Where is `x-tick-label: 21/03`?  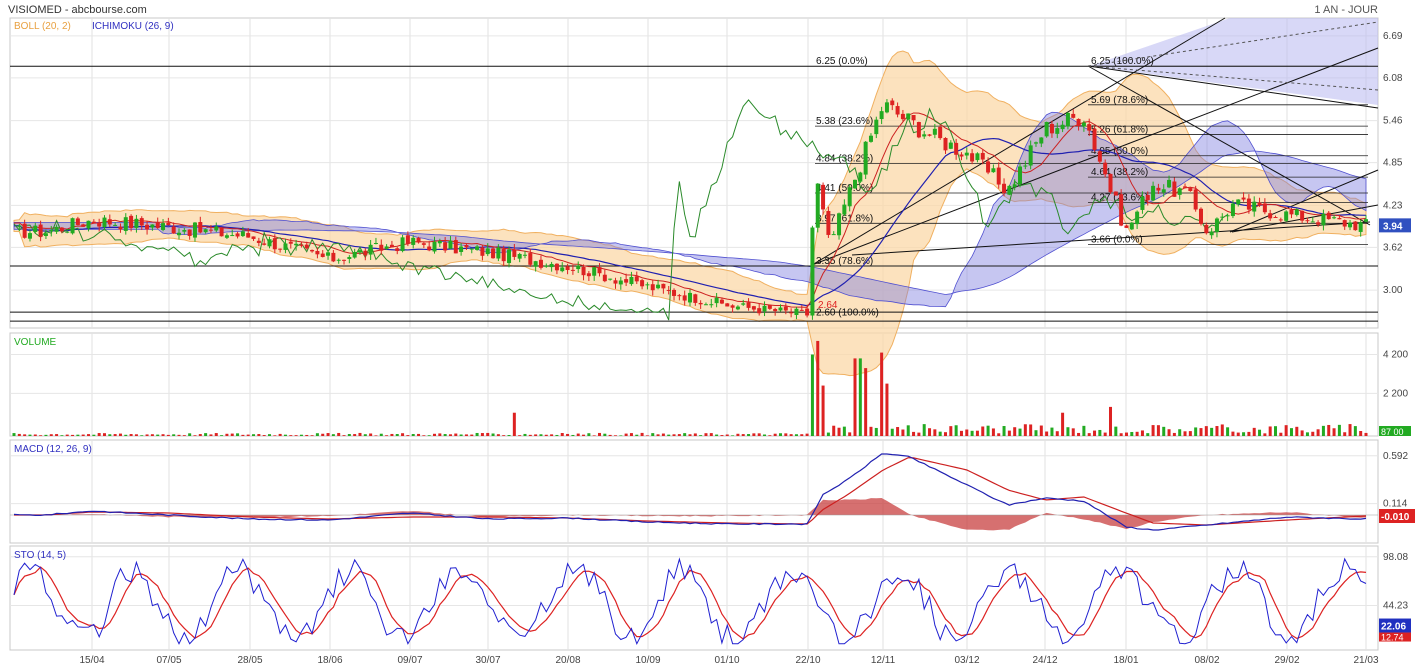
x-tick-label: 21/03 is located at coordinates (1365, 660).